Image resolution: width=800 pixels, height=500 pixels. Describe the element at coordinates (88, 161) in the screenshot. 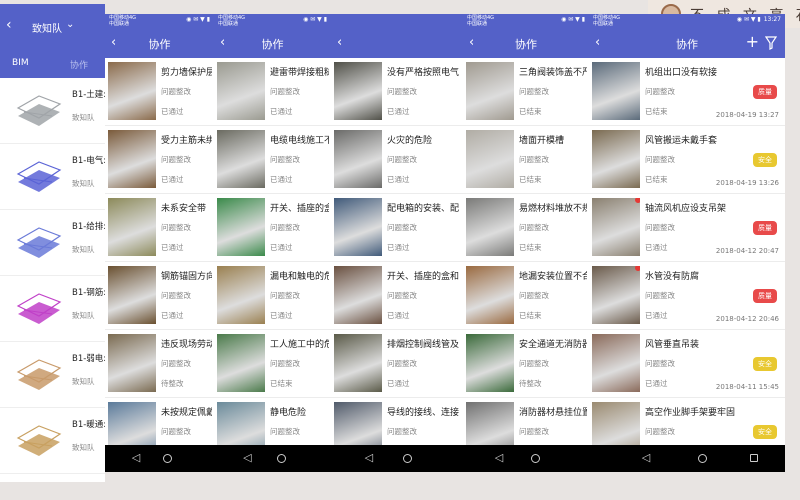

I see `model-title: B1-电气:` at that location.